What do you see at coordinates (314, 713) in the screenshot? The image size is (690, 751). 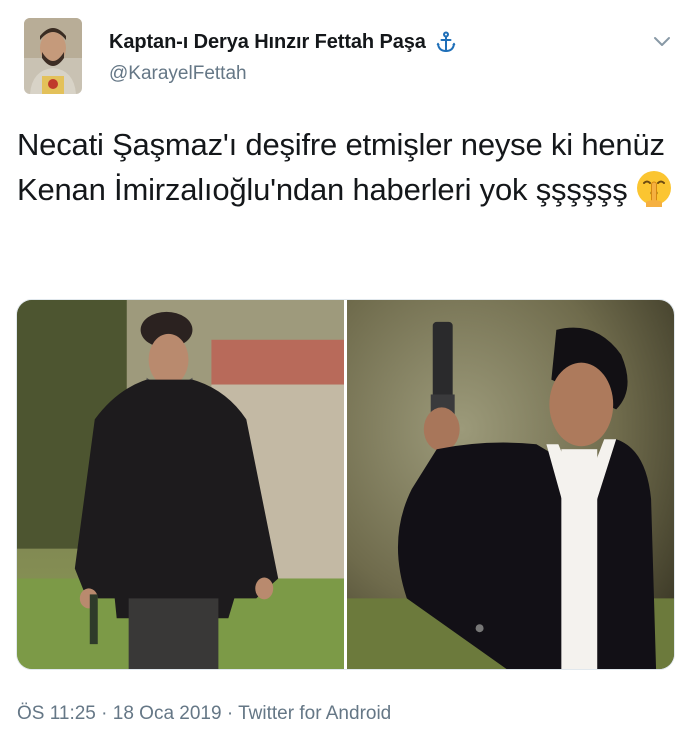 I see `tweet-source: Twitter for Android` at bounding box center [314, 713].